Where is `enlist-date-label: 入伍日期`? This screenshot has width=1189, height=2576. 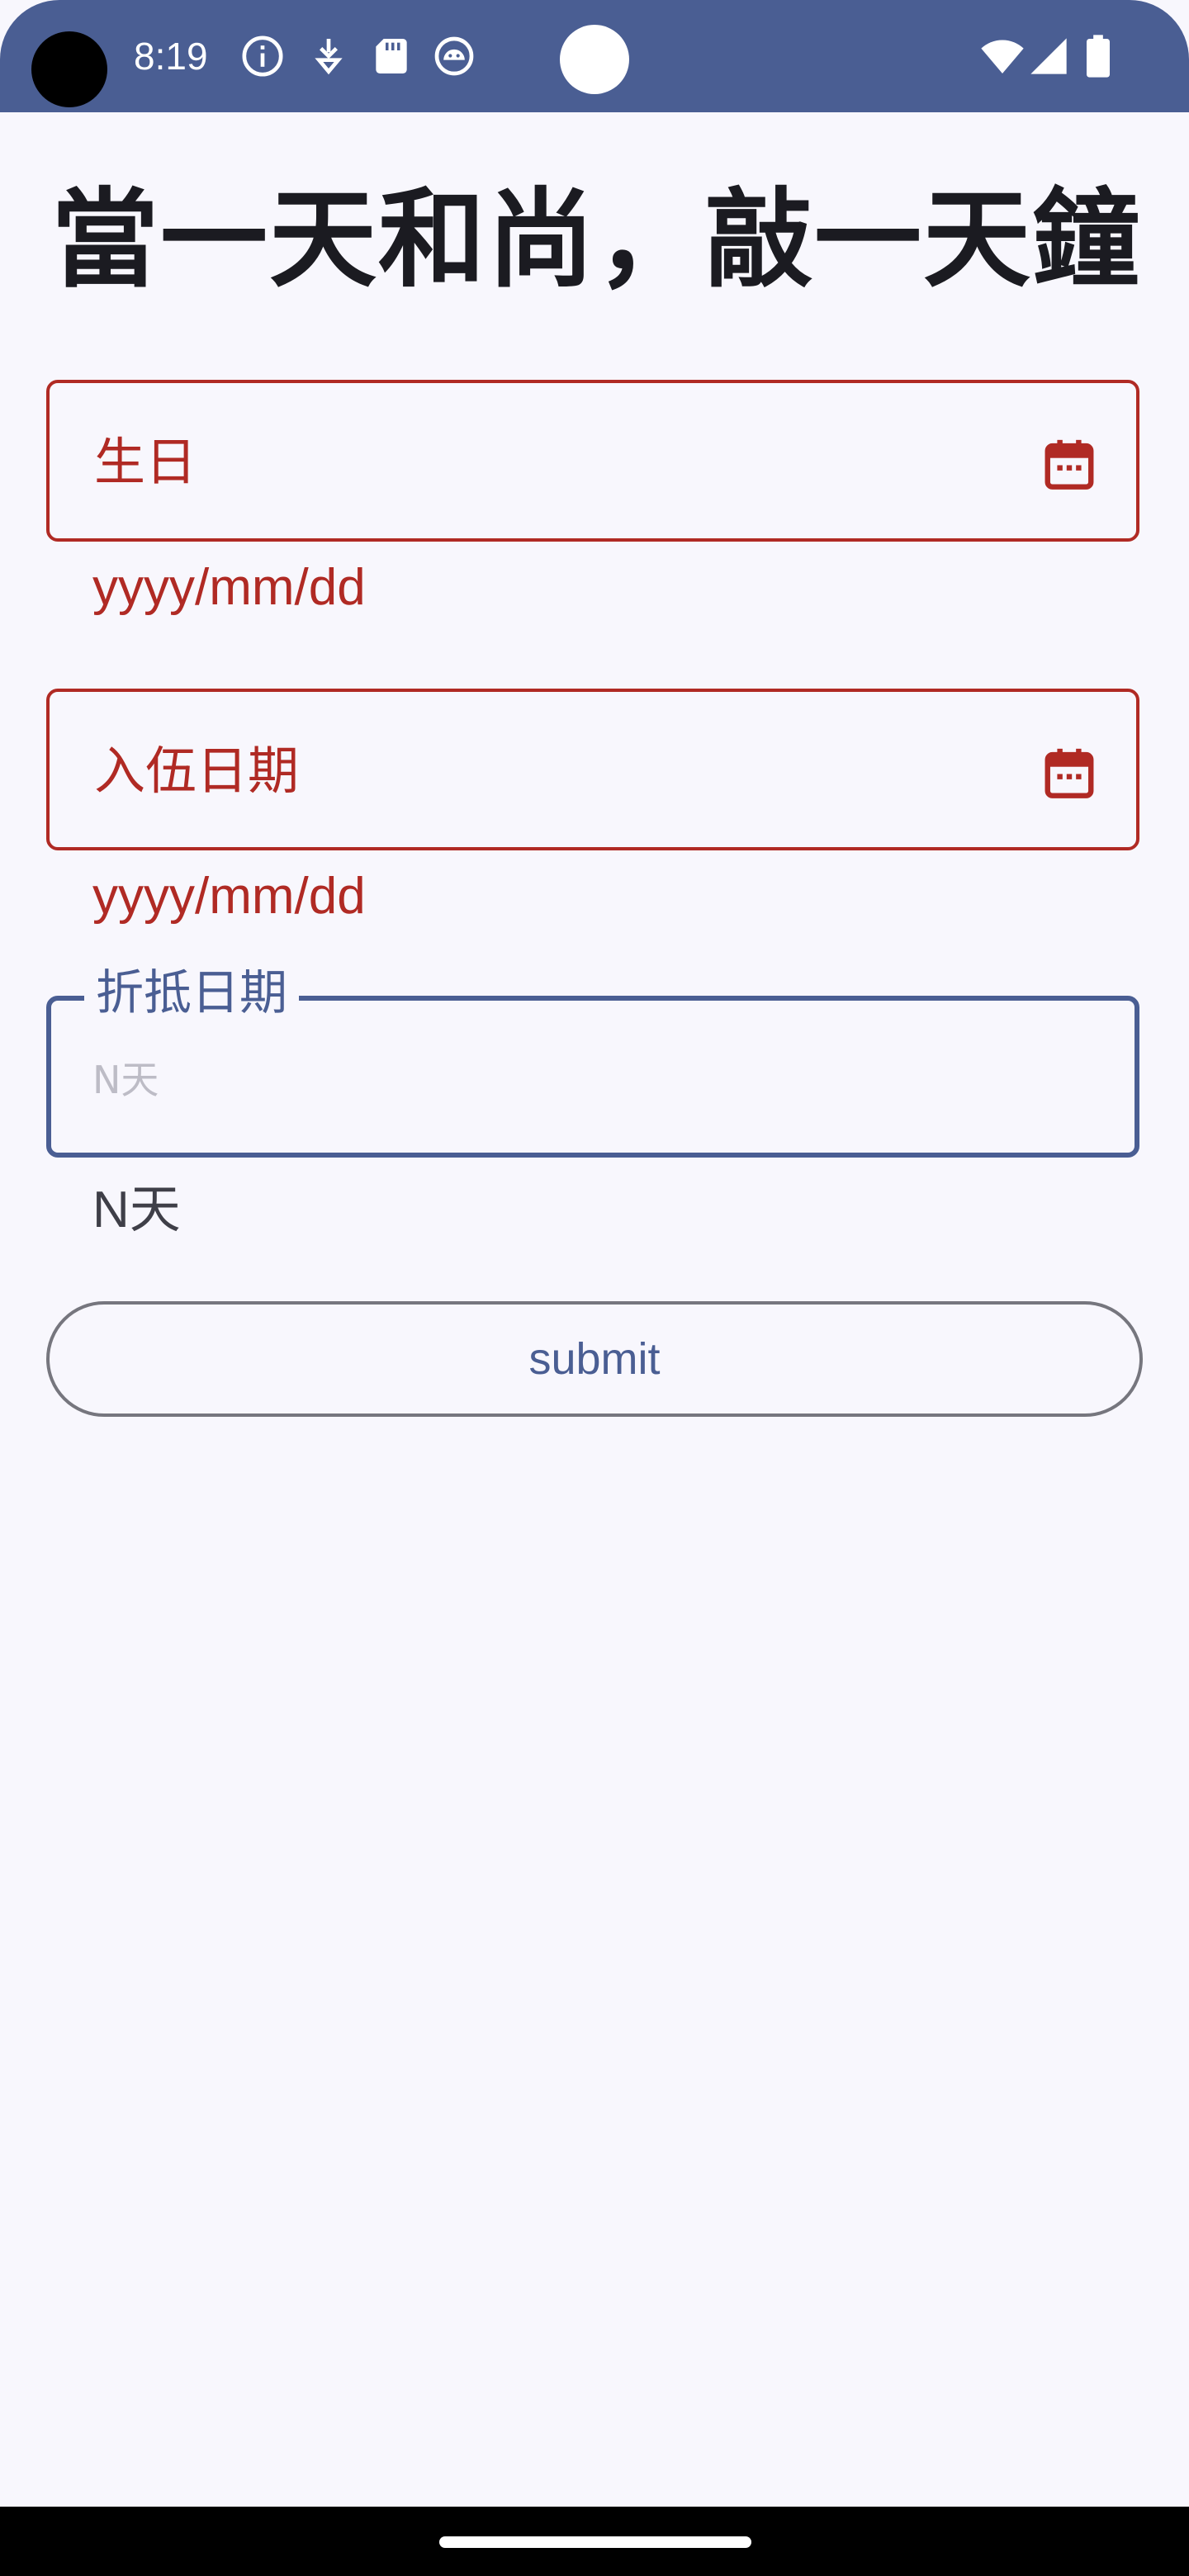 enlist-date-label: 入伍日期 is located at coordinates (197, 771).